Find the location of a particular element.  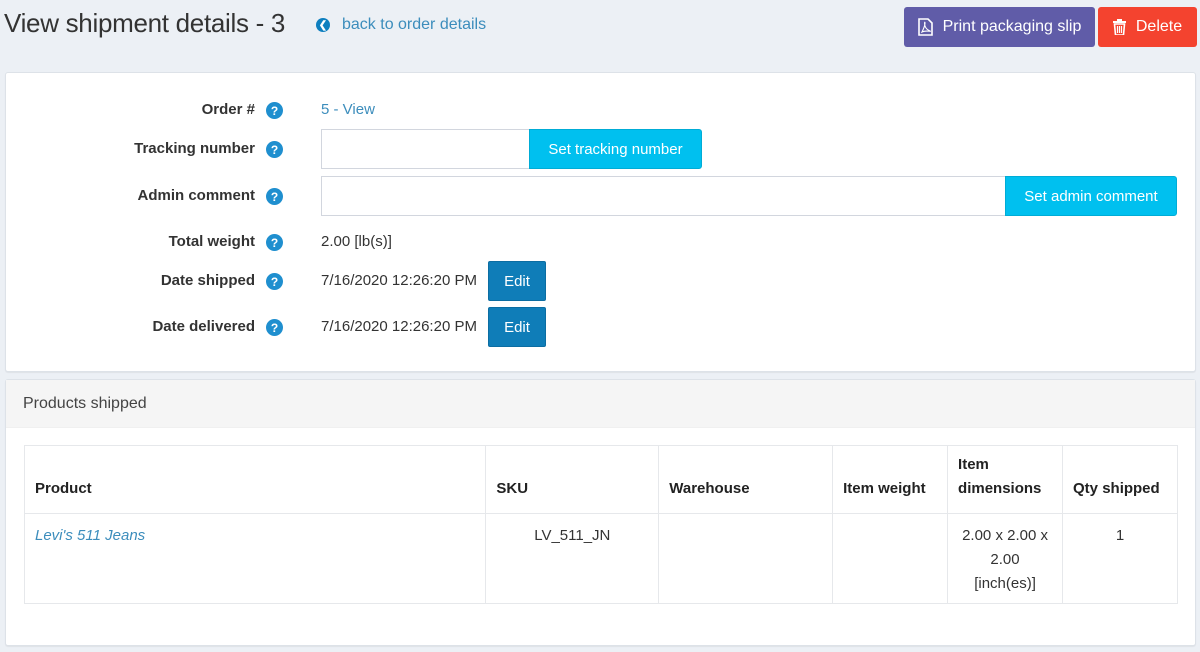

admin-comment-row: Admin comment ? Set admin comment is located at coordinates (600, 196).